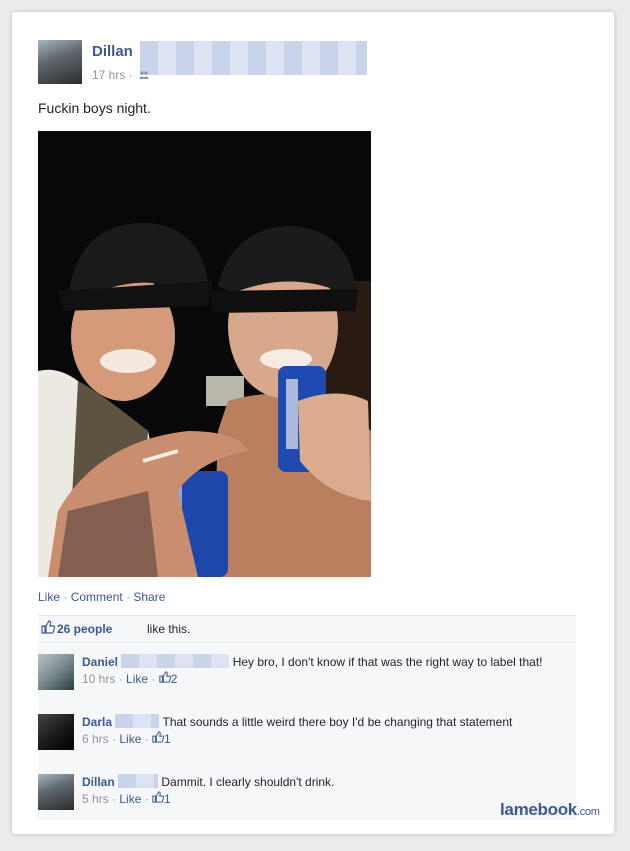 Image resolution: width=630 pixels, height=851 pixels. What do you see at coordinates (94, 108) in the screenshot?
I see `post-status-text: Fuckin boys night.` at bounding box center [94, 108].